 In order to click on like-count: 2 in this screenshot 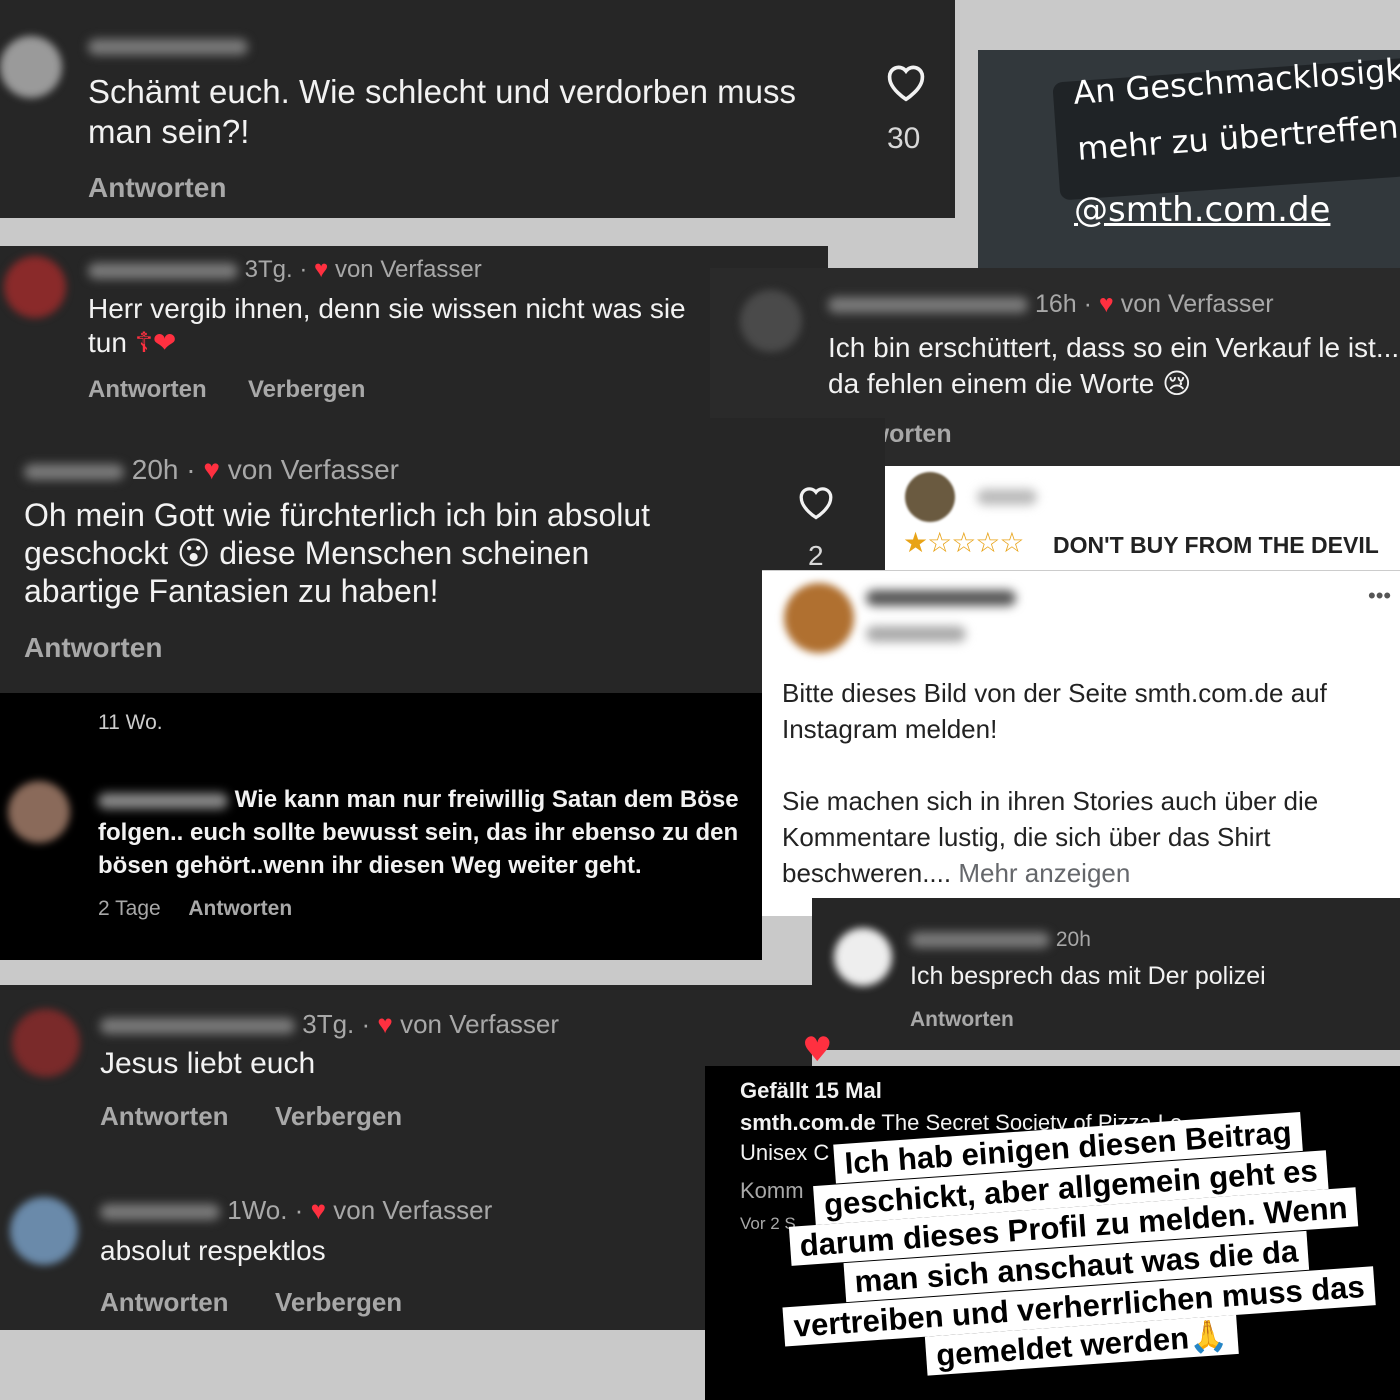, I will do `click(816, 555)`.